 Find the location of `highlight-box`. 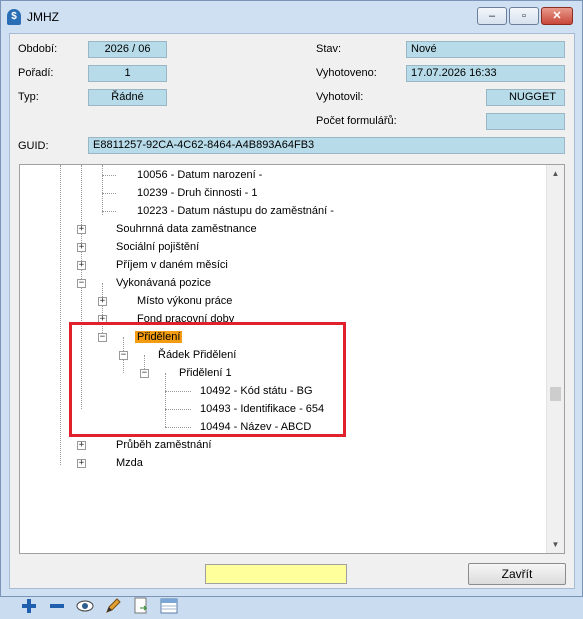

highlight-box is located at coordinates (207, 379).